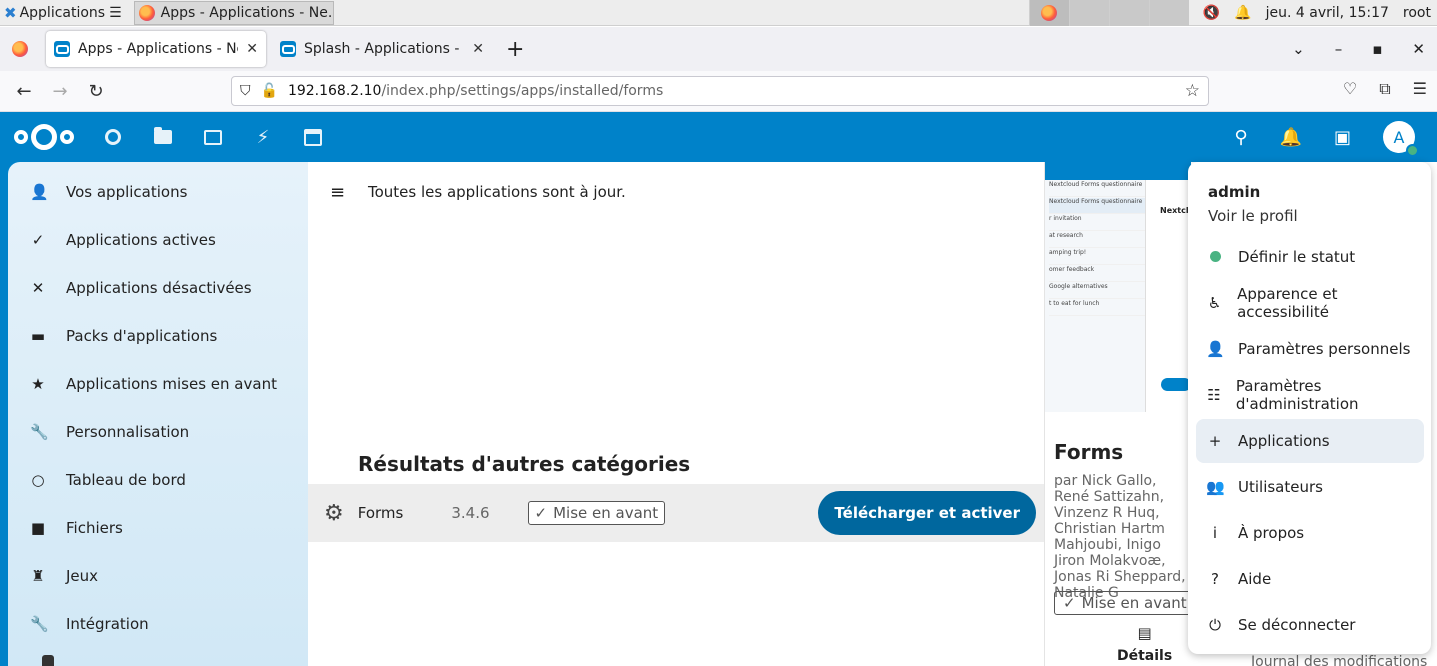  What do you see at coordinates (158, 288) in the screenshot?
I see `sidebar-item-disabled: ✕ Applications désactivées` at bounding box center [158, 288].